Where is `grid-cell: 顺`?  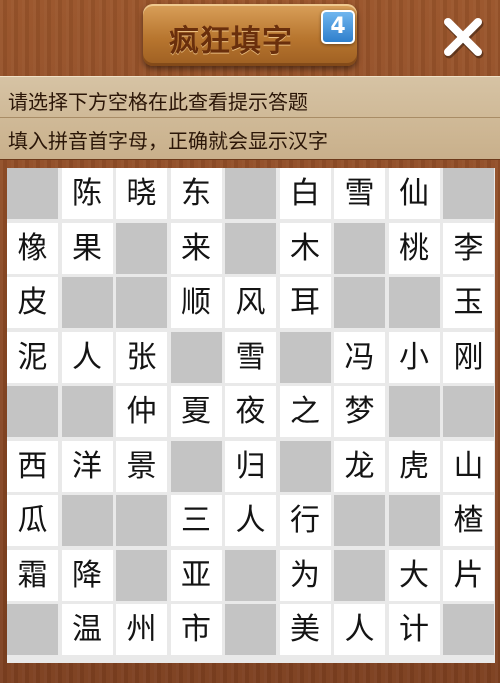 grid-cell: 顺 is located at coordinates (196, 302).